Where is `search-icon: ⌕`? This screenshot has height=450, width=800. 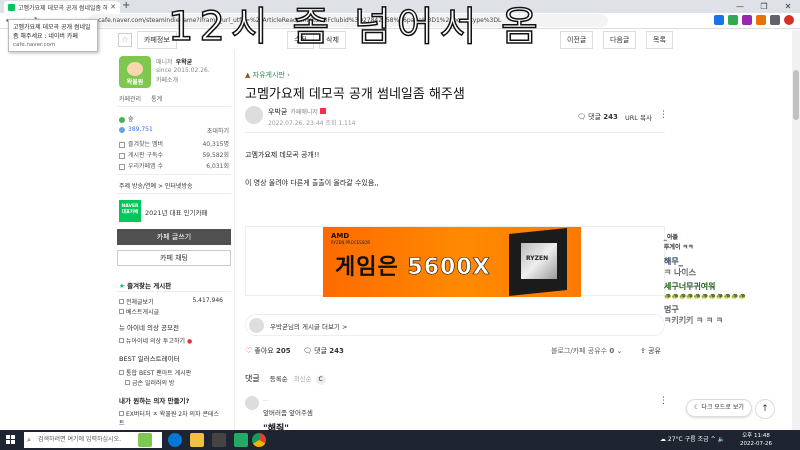
search-icon: ⌕ is located at coordinates (29, 440).